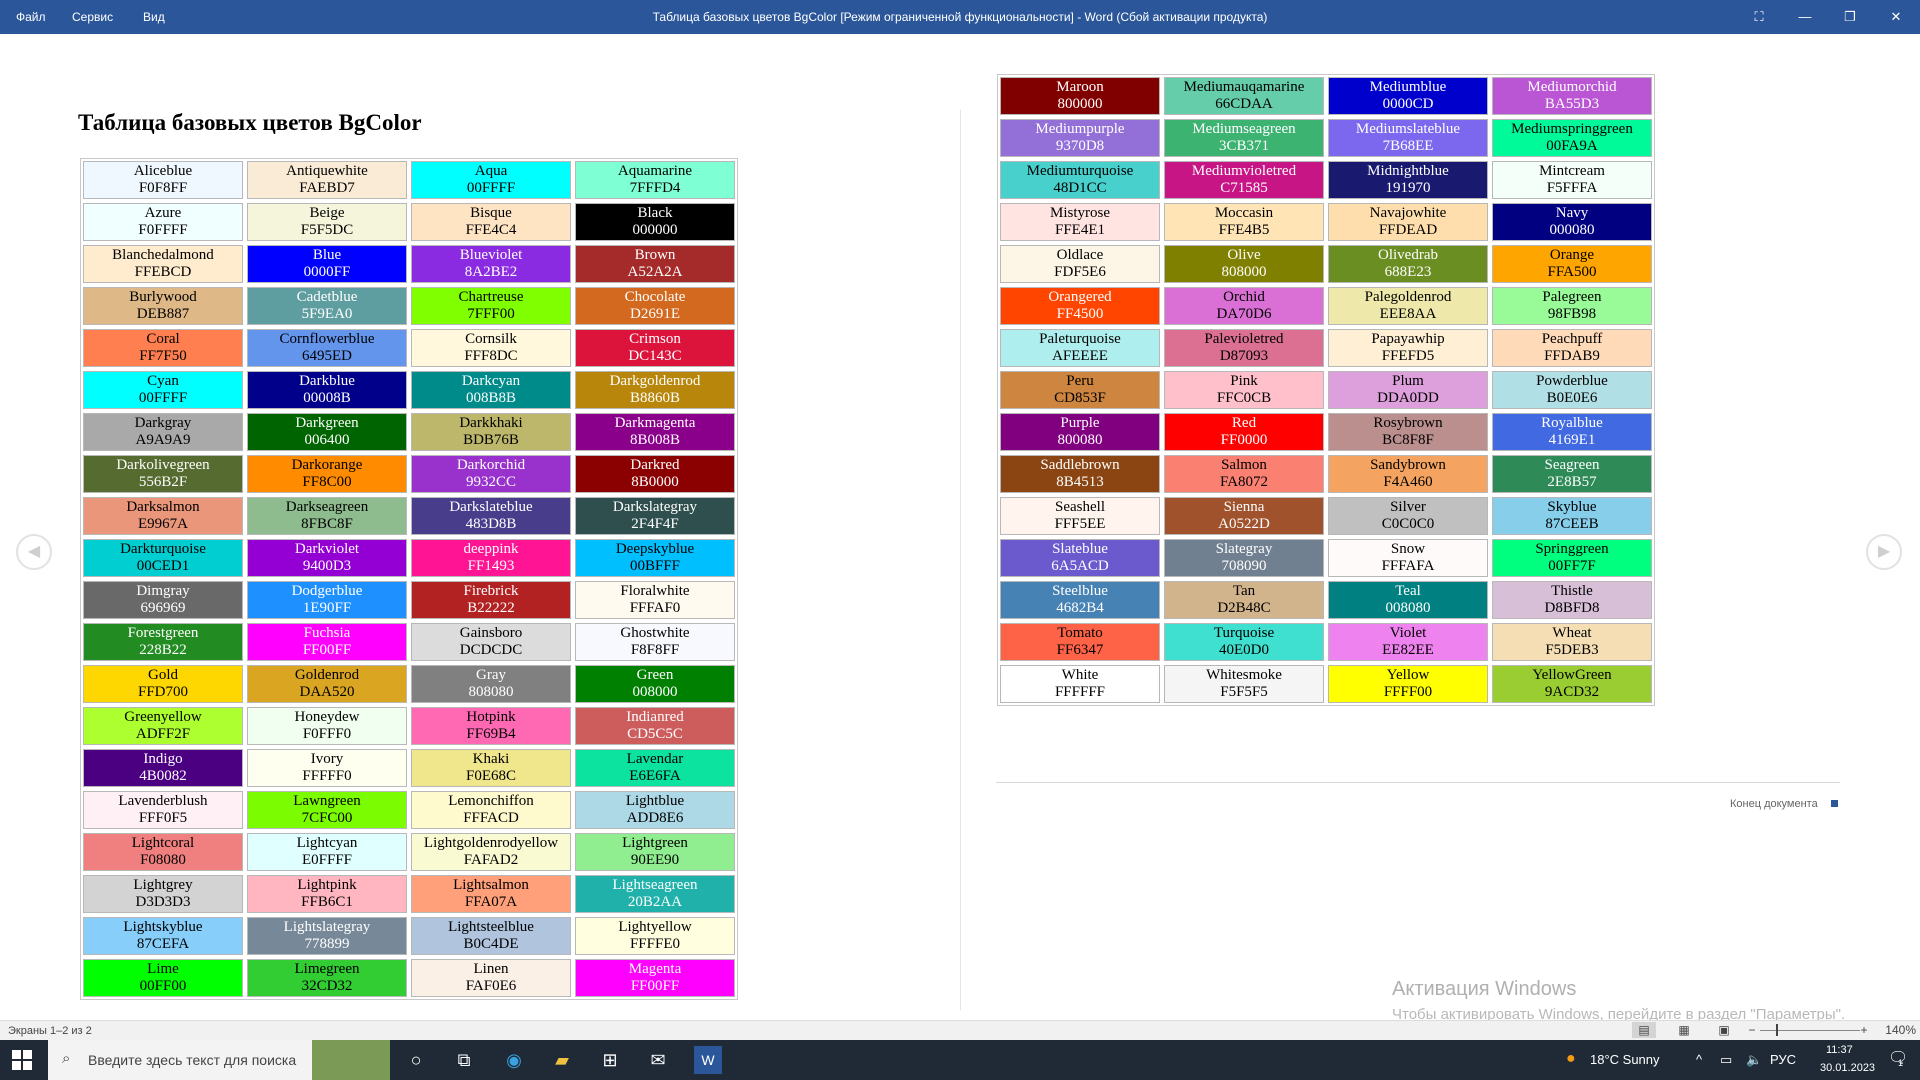 This screenshot has height=1080, width=1920. I want to click on color-cell: Cornflowerblue 6495ED, so click(327, 348).